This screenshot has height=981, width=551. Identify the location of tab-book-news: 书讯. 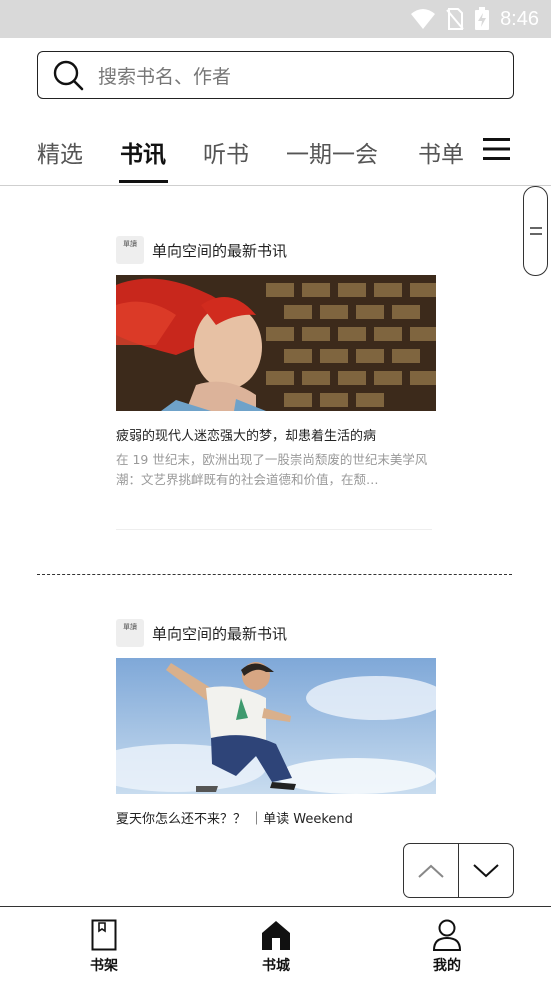
(143, 152).